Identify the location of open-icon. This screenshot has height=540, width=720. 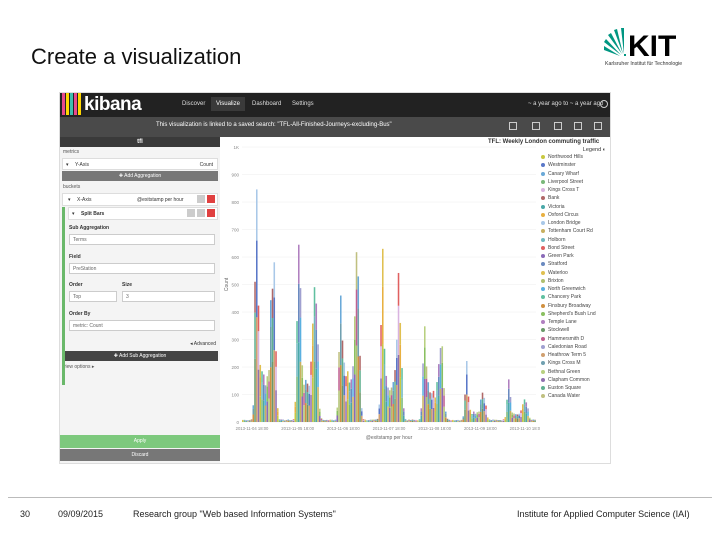
(558, 126).